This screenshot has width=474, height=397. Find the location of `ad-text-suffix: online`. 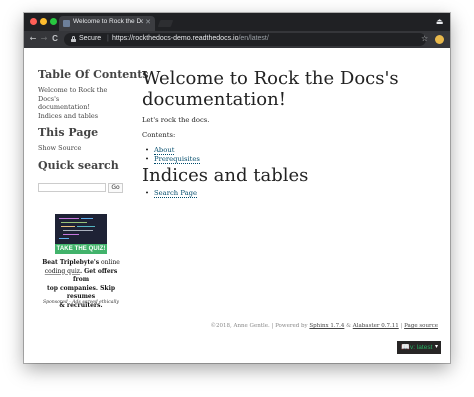

ad-text-suffix: online is located at coordinates (109, 262).